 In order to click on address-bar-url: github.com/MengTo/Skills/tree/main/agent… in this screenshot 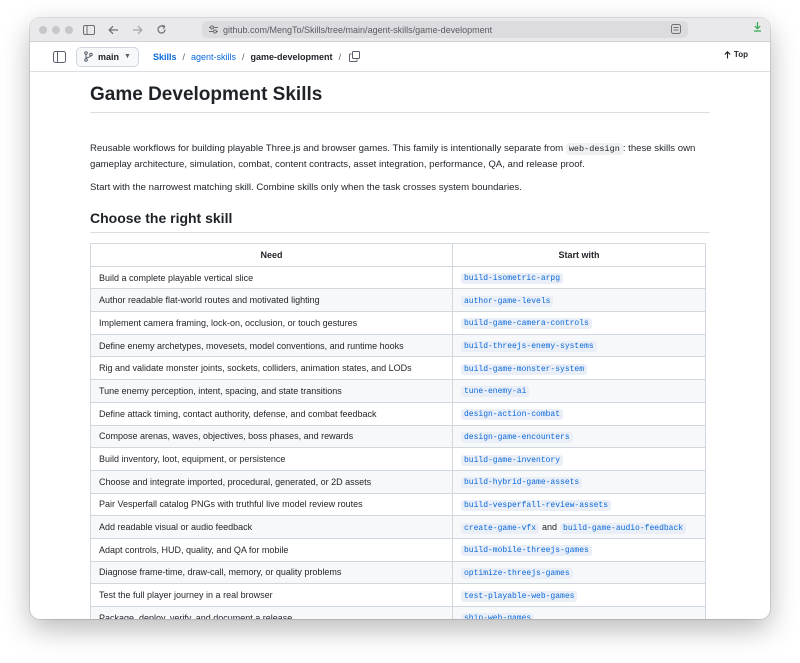, I will do `click(358, 29)`.